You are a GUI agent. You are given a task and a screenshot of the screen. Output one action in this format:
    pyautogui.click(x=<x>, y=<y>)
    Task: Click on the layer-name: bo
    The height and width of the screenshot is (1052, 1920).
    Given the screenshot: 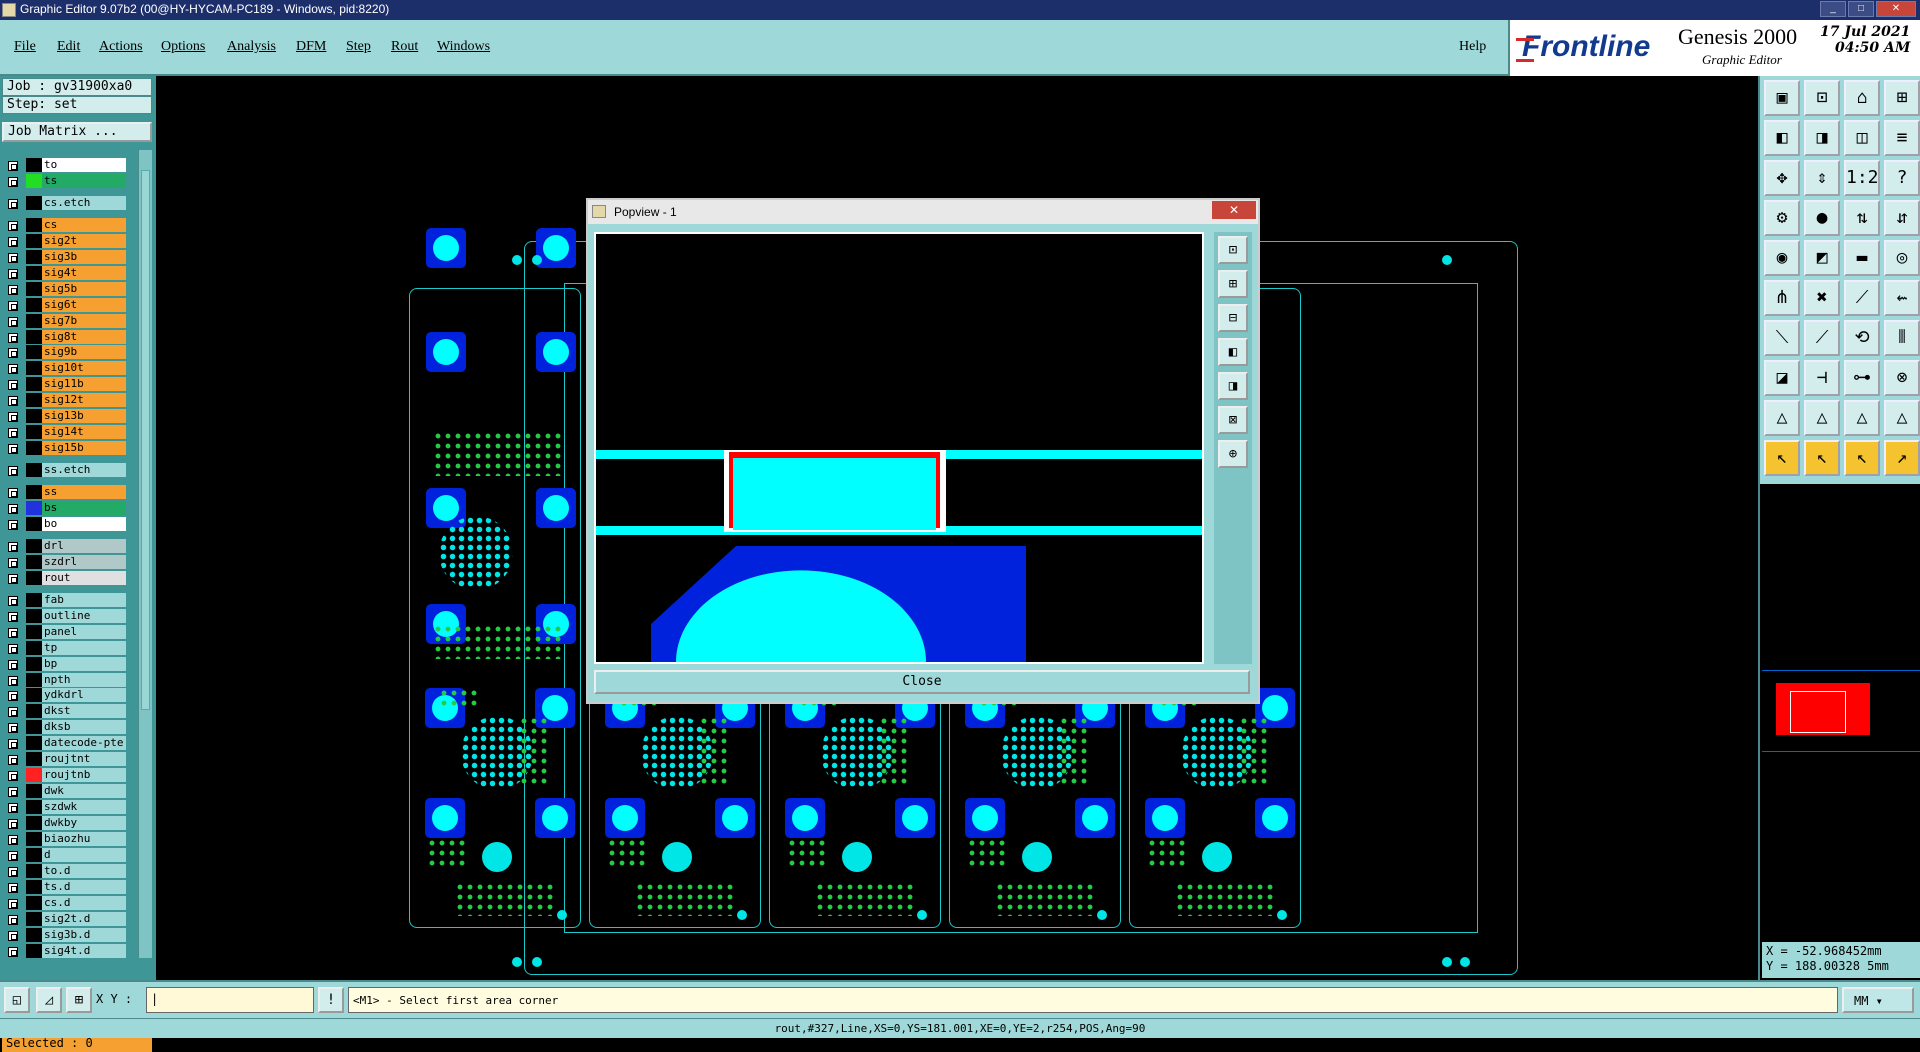 What is the action you would take?
    pyautogui.click(x=84, y=523)
    